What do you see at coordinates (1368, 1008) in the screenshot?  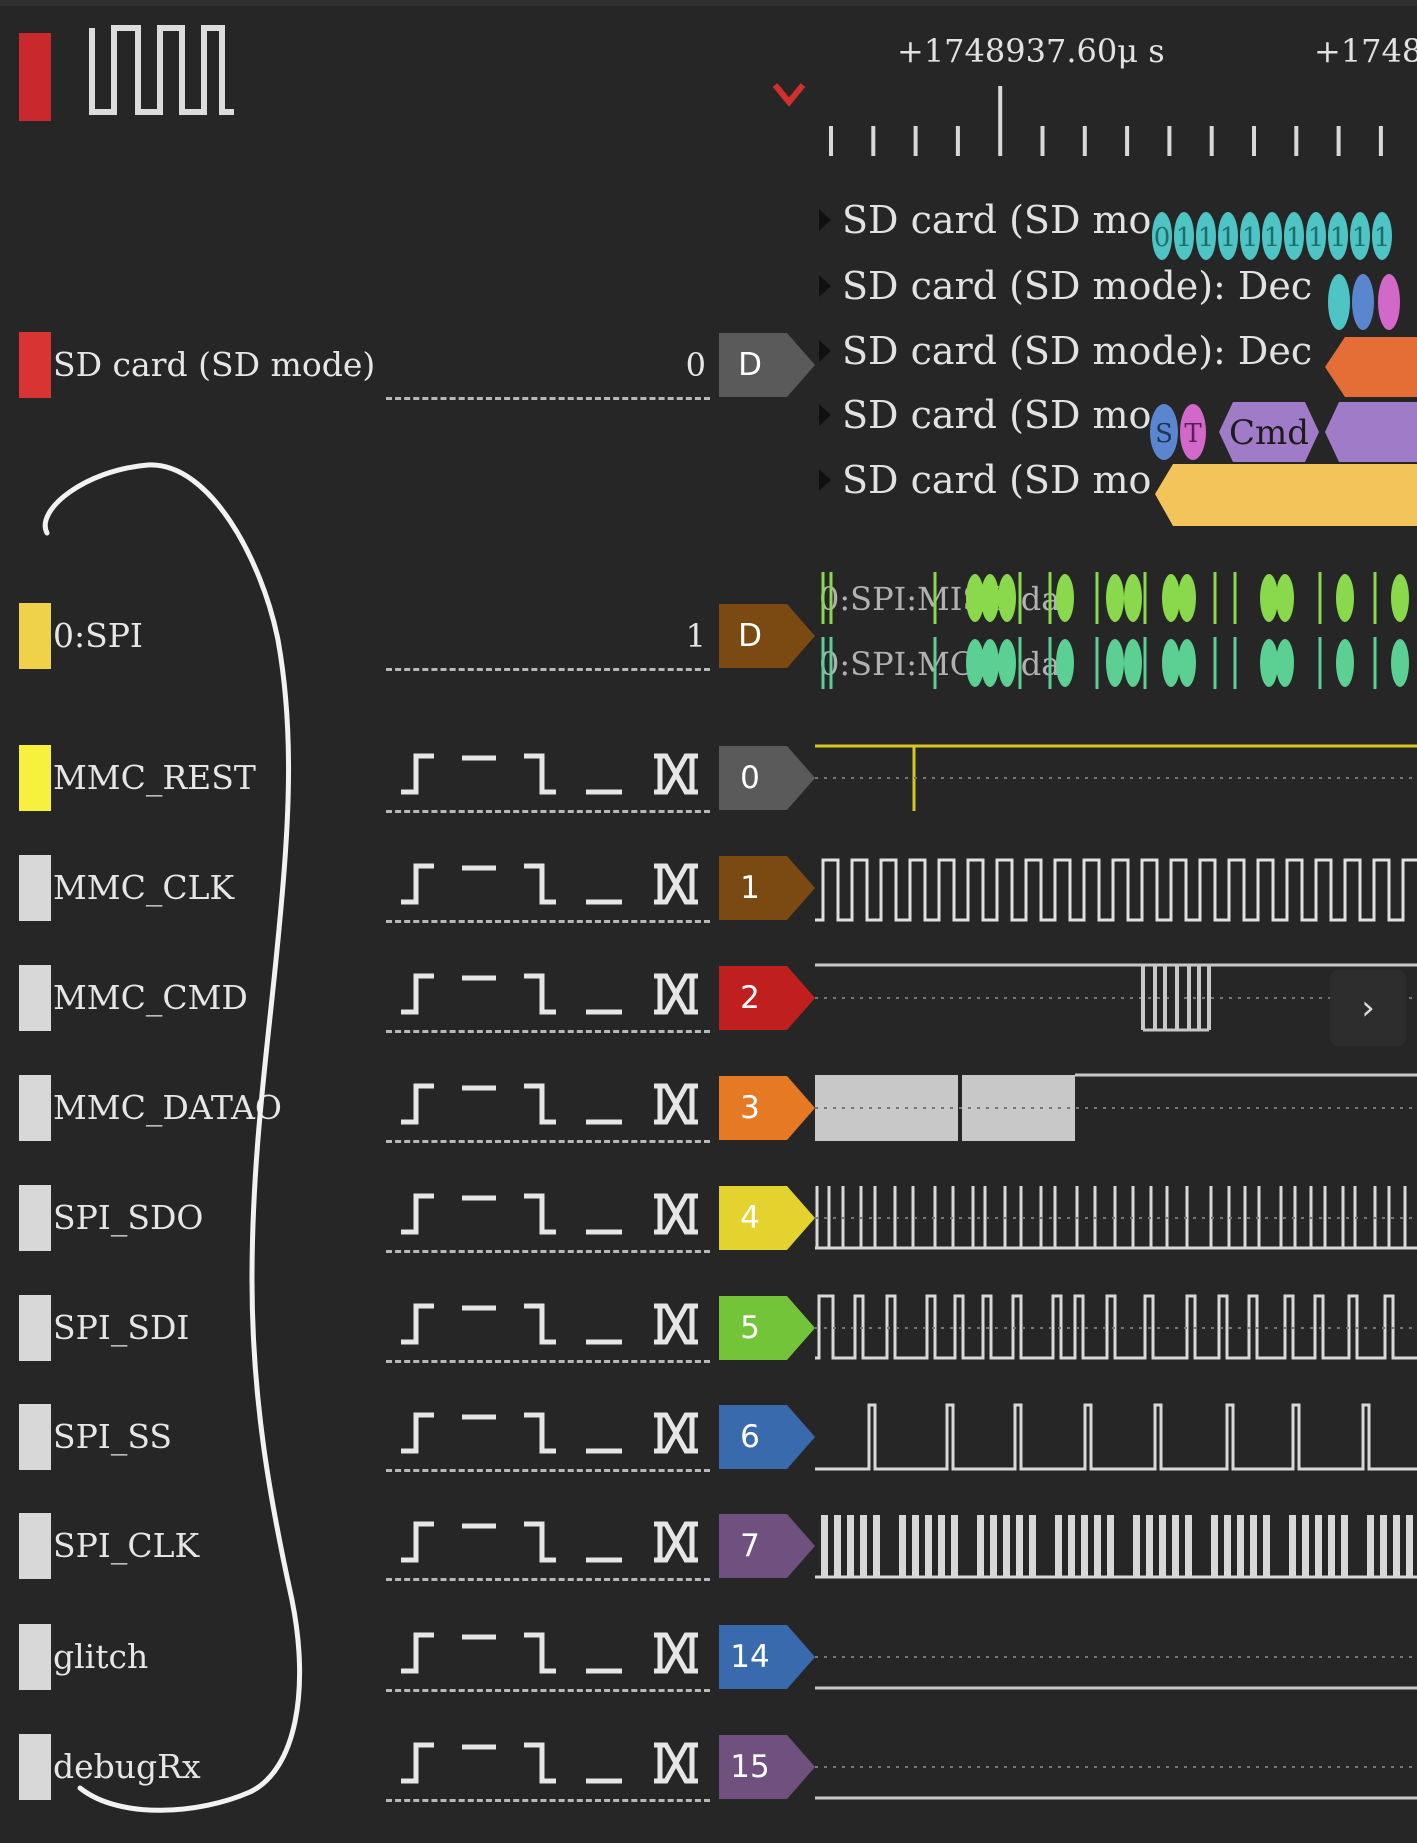 I see `scroll-right-button: ›` at bounding box center [1368, 1008].